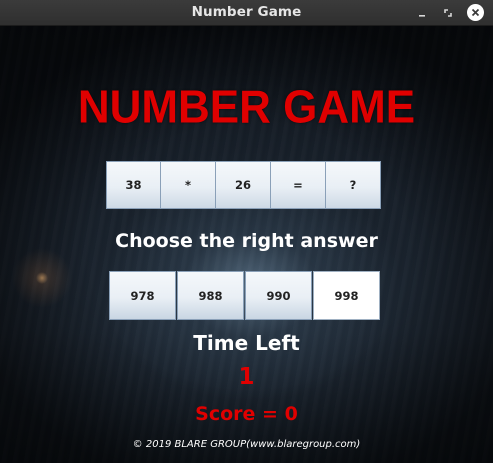 The height and width of the screenshot is (463, 493). I want to click on close-button, so click(475, 12).